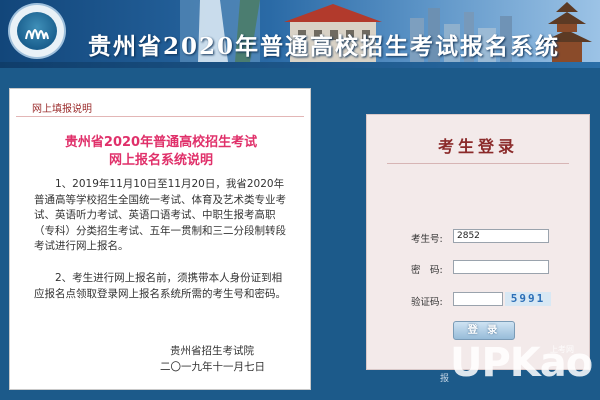  I want to click on upkao-watermark: UPKao 上考网, so click(525, 368).